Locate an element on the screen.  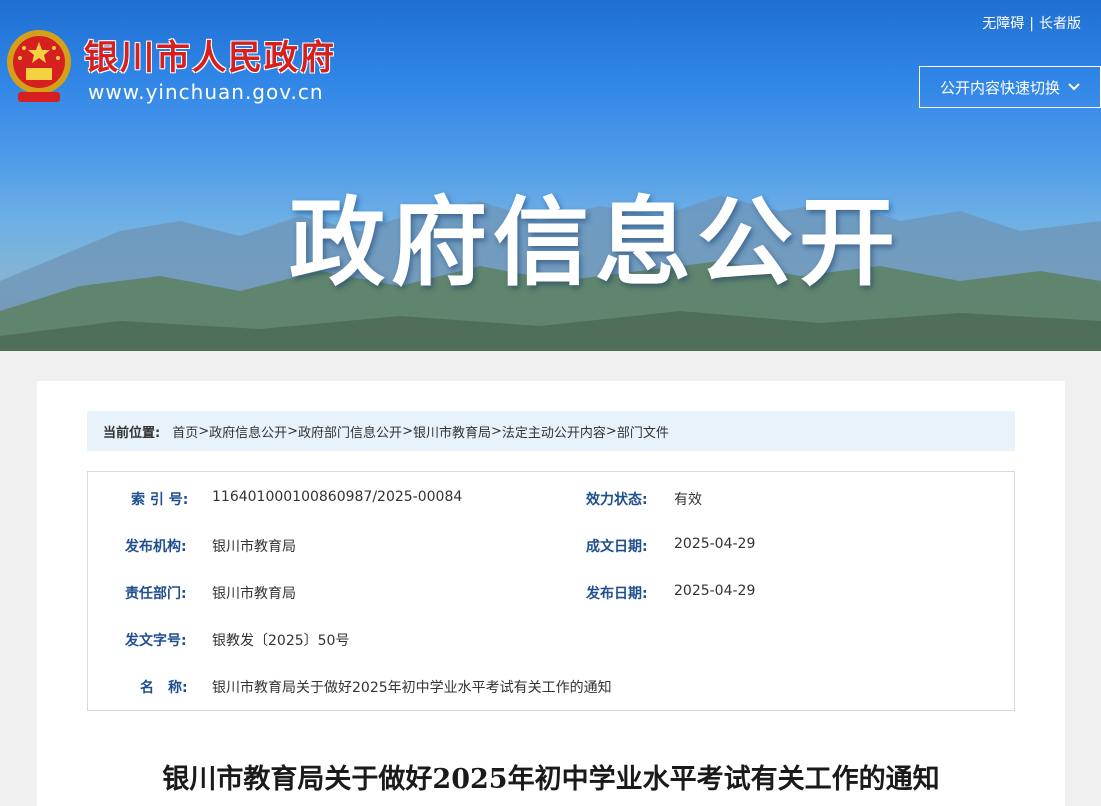
breadcrumb-statutory-content: 法定主动公开内容 is located at coordinates (554, 431).